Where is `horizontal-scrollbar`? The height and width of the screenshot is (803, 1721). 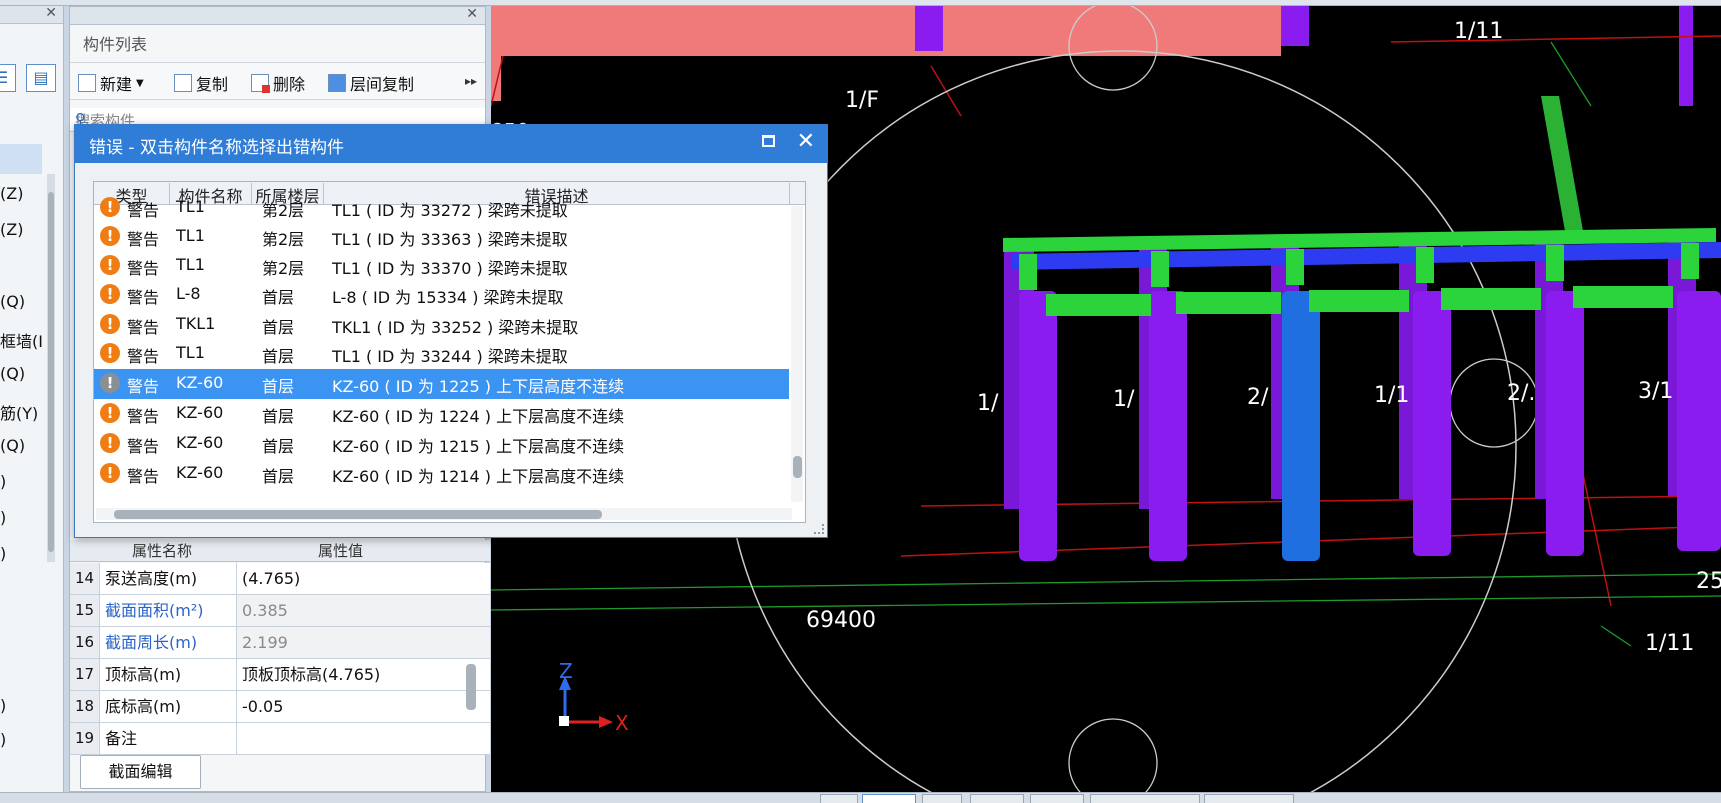
horizontal-scrollbar is located at coordinates (444, 514).